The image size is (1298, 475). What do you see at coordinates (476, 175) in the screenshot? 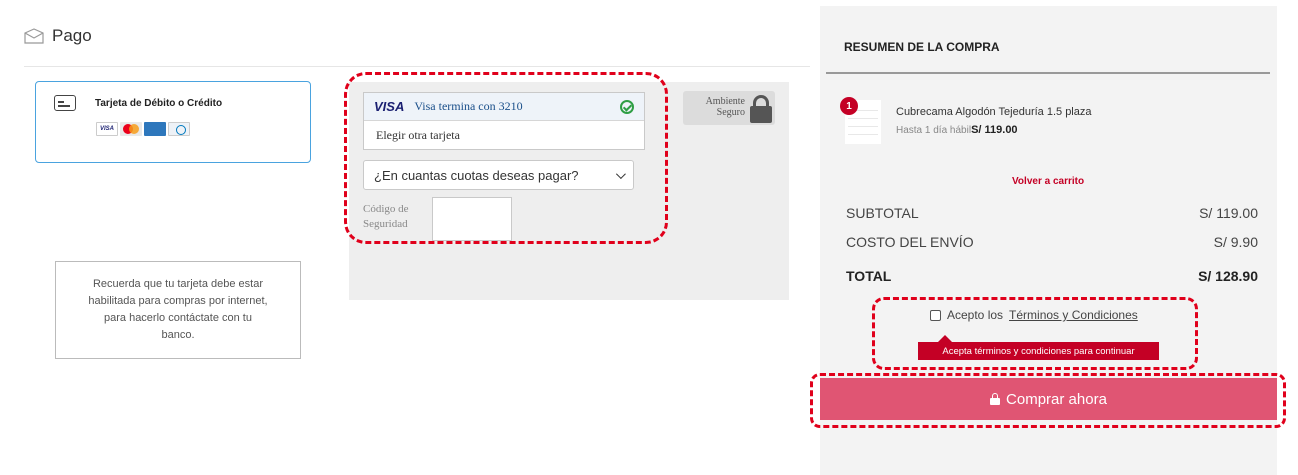
I see `installments-placeholder: ¿En cuantas cuotas deseas pagar?` at bounding box center [476, 175].